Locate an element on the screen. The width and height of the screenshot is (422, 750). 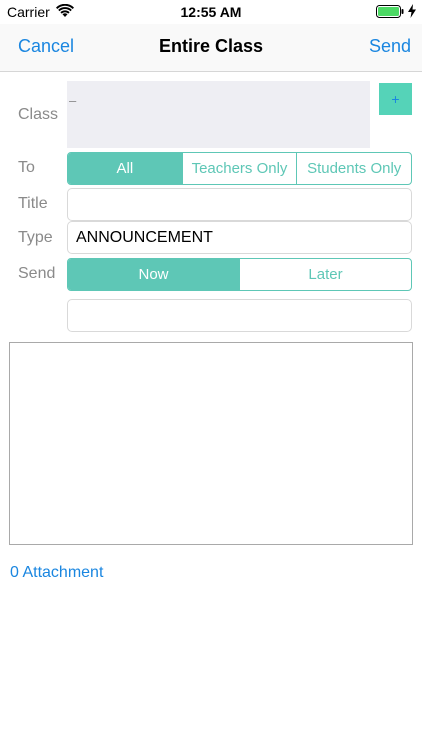
attachment-link: 0 Attachment is located at coordinates (56, 573).